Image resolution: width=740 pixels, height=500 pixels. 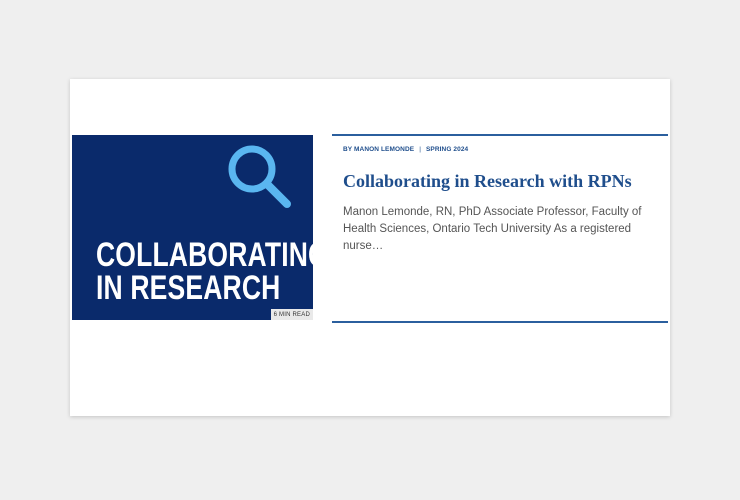 I want to click on magnifying-glass-icon, so click(x=259, y=176).